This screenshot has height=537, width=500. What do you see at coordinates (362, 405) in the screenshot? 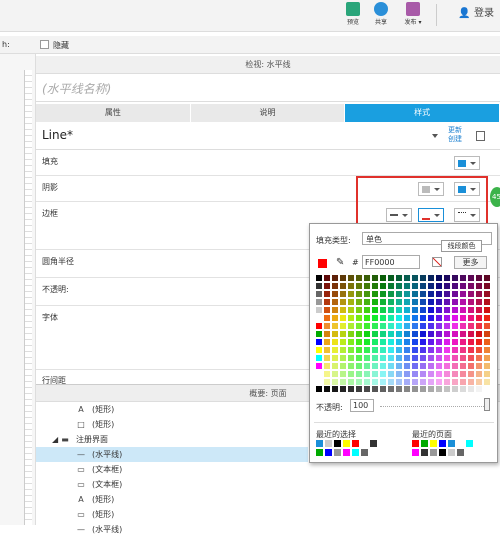
I see `popup-opacity-input: 100` at bounding box center [362, 405].